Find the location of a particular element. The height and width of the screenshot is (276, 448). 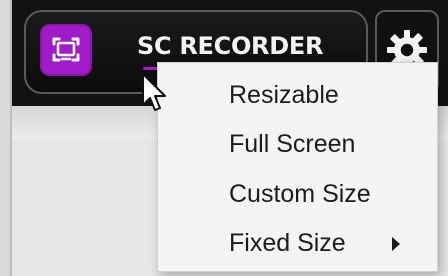

menu-item-full-screen: Full Screen is located at coordinates (297, 146).